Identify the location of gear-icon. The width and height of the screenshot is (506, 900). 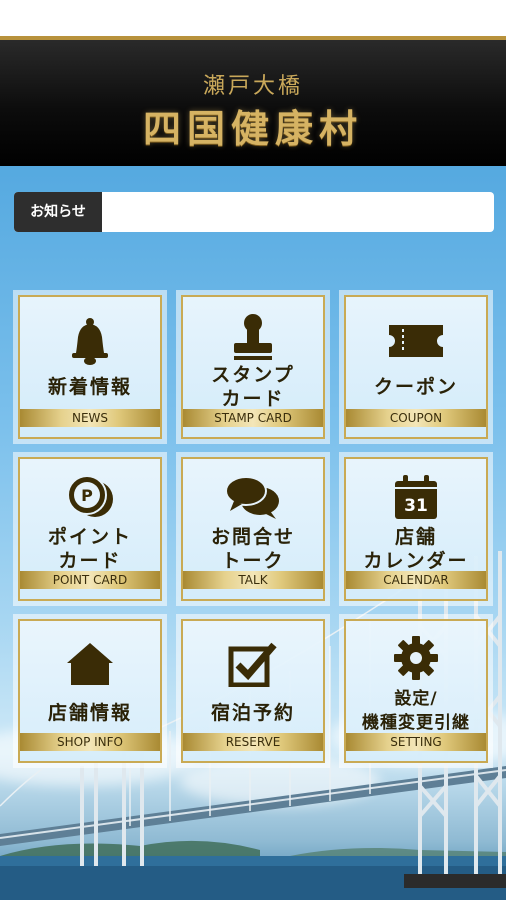
(416, 658).